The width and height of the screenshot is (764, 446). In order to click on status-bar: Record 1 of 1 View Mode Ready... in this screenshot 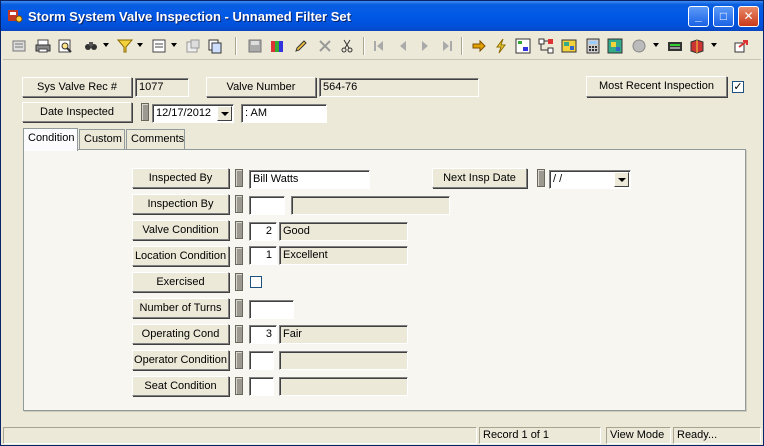, I will do `click(382, 435)`.